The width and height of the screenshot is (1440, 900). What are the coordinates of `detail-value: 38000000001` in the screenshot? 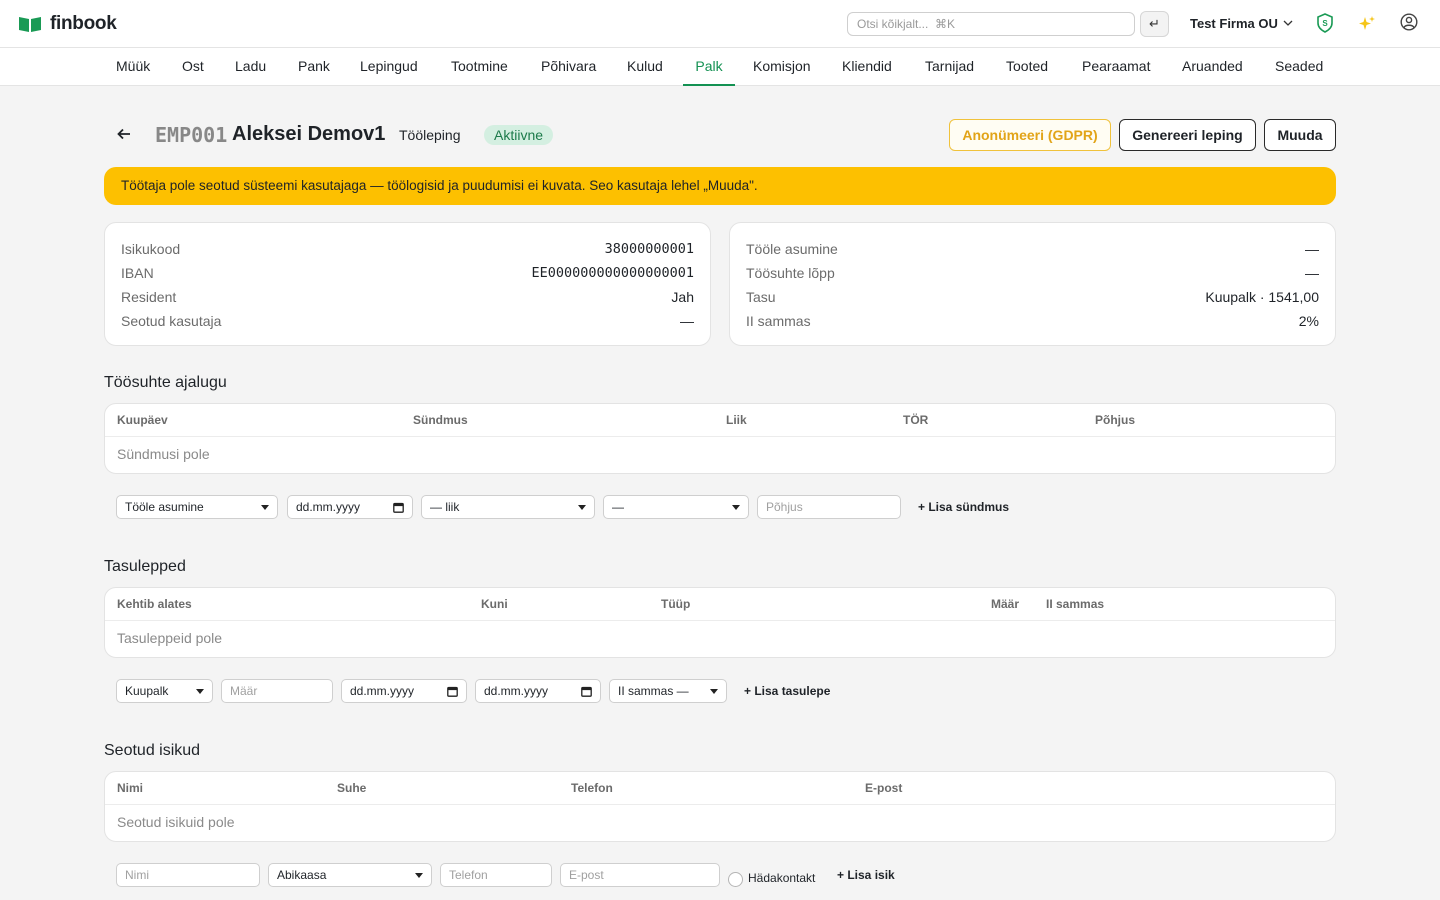 It's located at (649, 249).